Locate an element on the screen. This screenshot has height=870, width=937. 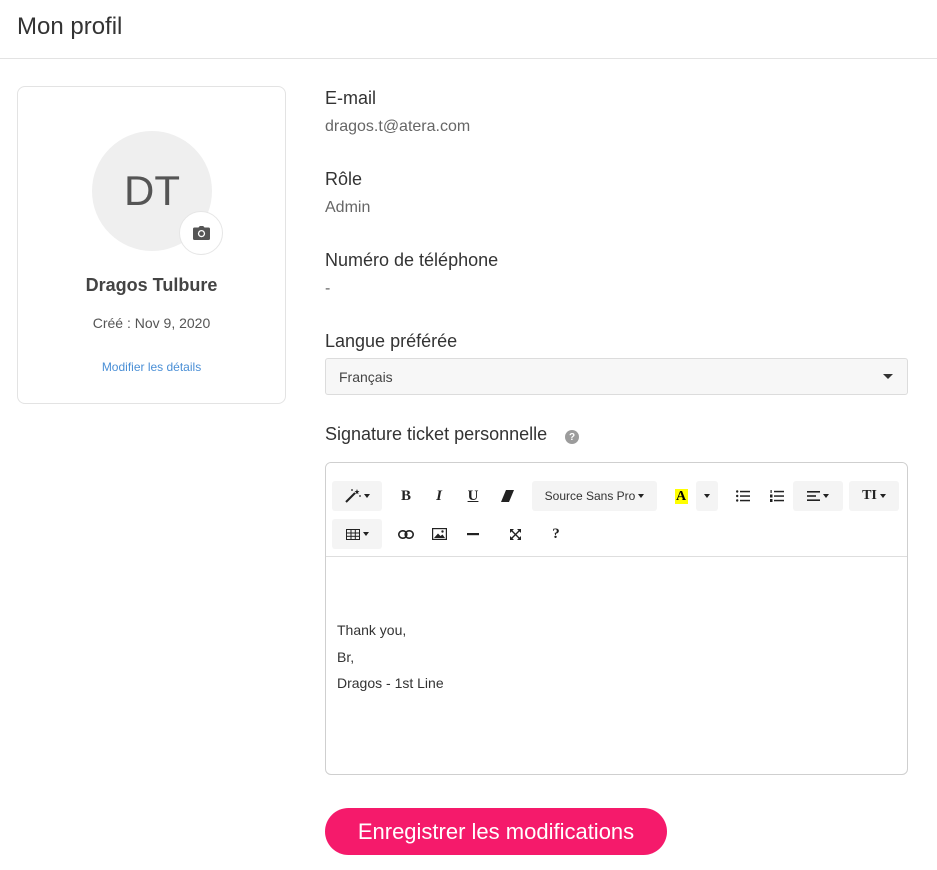
image-icon is located at coordinates (439, 534).